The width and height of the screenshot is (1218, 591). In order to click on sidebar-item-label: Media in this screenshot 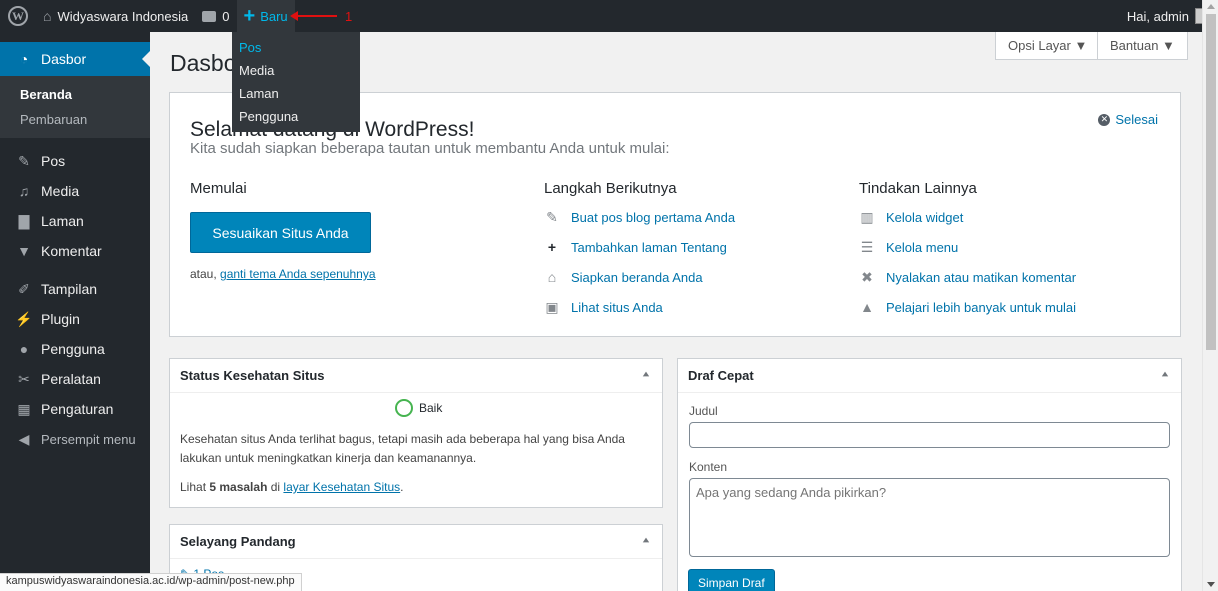, I will do `click(60, 191)`.